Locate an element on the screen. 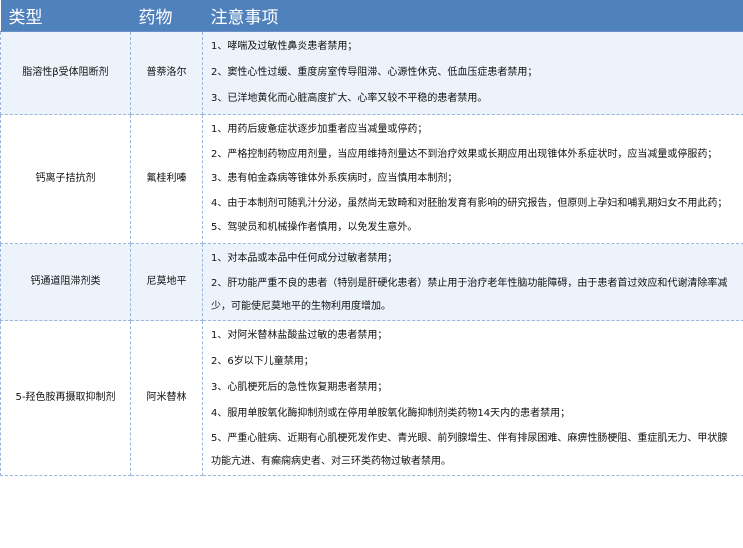 The height and width of the screenshot is (548, 743). note-item: 1、对阿米替林盐酸盐过敏的患者禁用； is located at coordinates (299, 335).